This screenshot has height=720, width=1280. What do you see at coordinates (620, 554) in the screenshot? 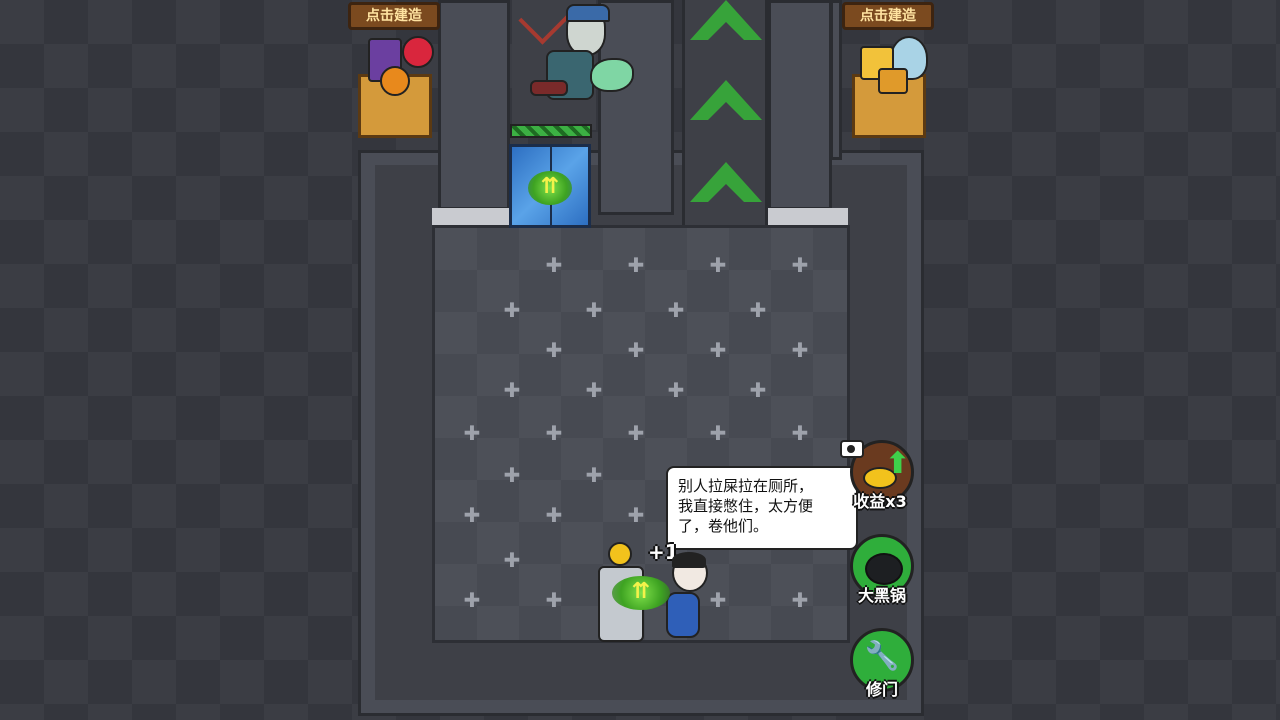
I see `coin-icon` at bounding box center [620, 554].